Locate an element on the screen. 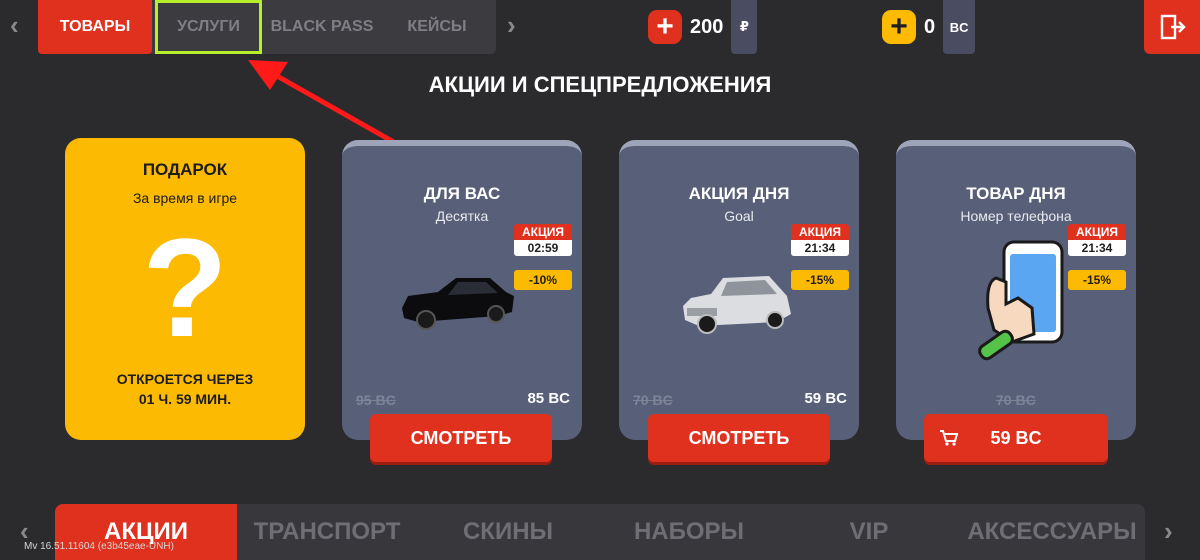  rub-unit: ₽ is located at coordinates (744, 27).